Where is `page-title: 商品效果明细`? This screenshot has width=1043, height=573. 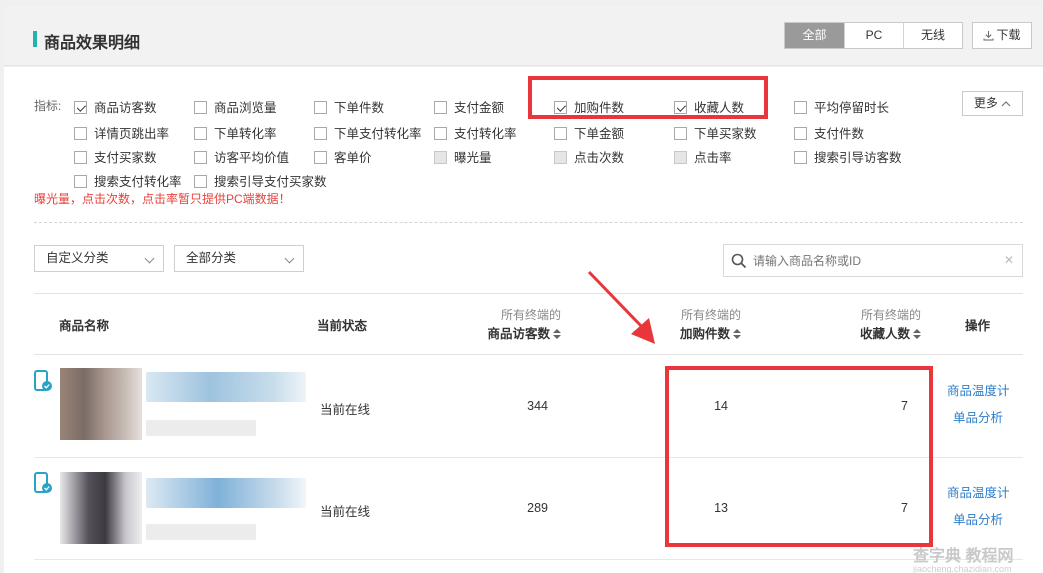 page-title: 商品效果明细 is located at coordinates (92, 43).